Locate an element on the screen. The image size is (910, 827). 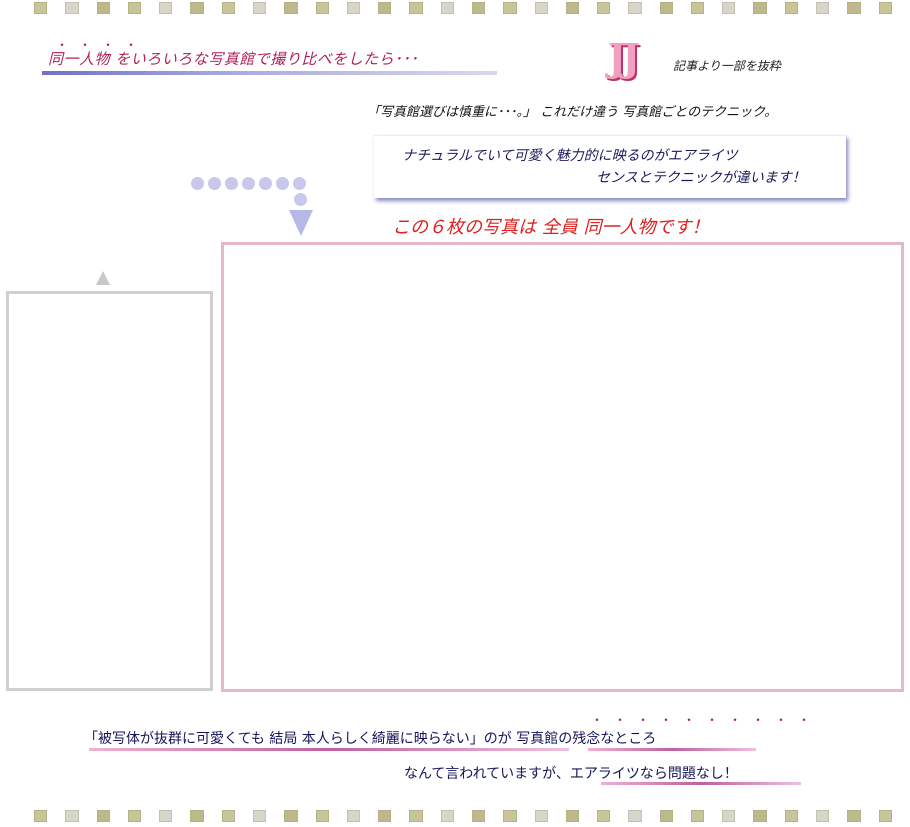
side-photo-panel is located at coordinates (109, 491).